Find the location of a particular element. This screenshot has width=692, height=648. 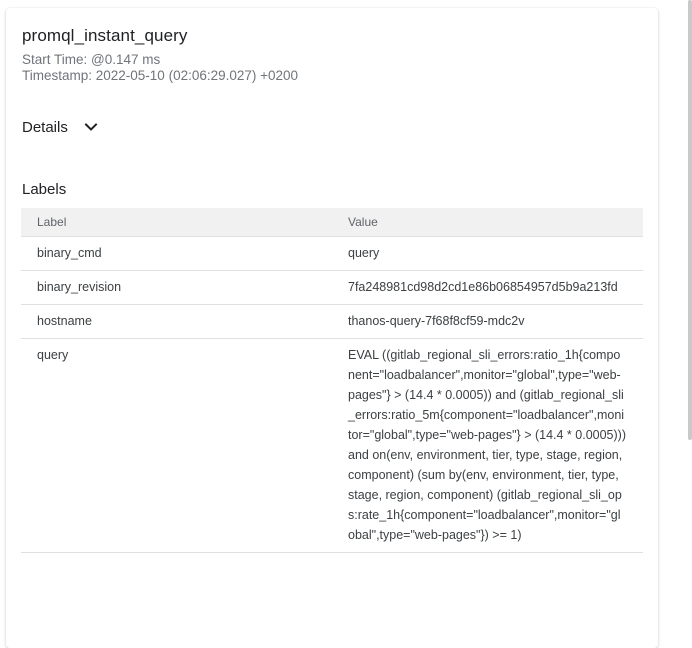

label-value: query is located at coordinates (487, 253).